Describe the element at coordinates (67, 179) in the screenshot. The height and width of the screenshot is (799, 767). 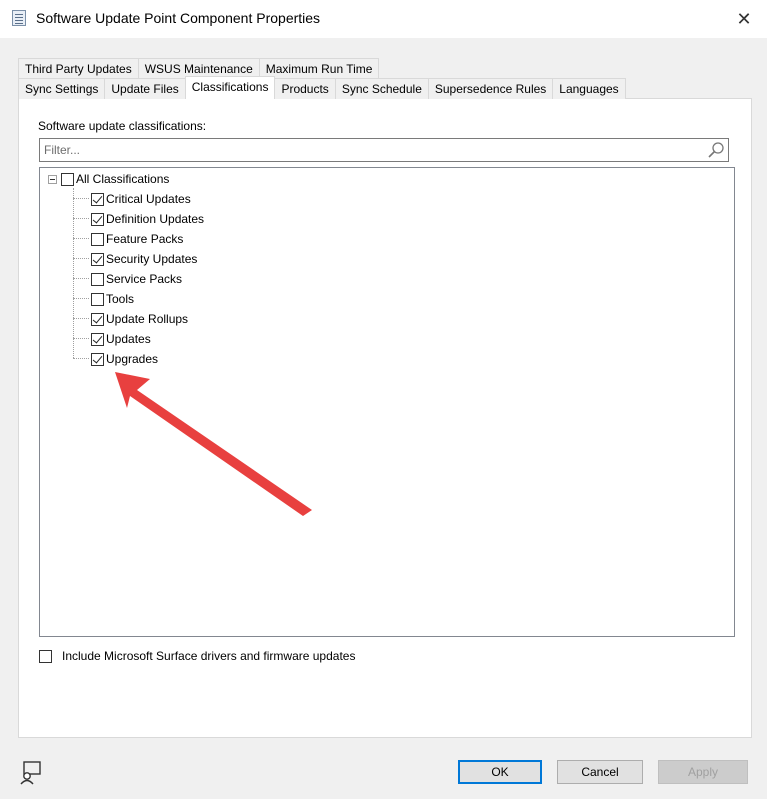
I see `all-classifications-checkbox` at that location.